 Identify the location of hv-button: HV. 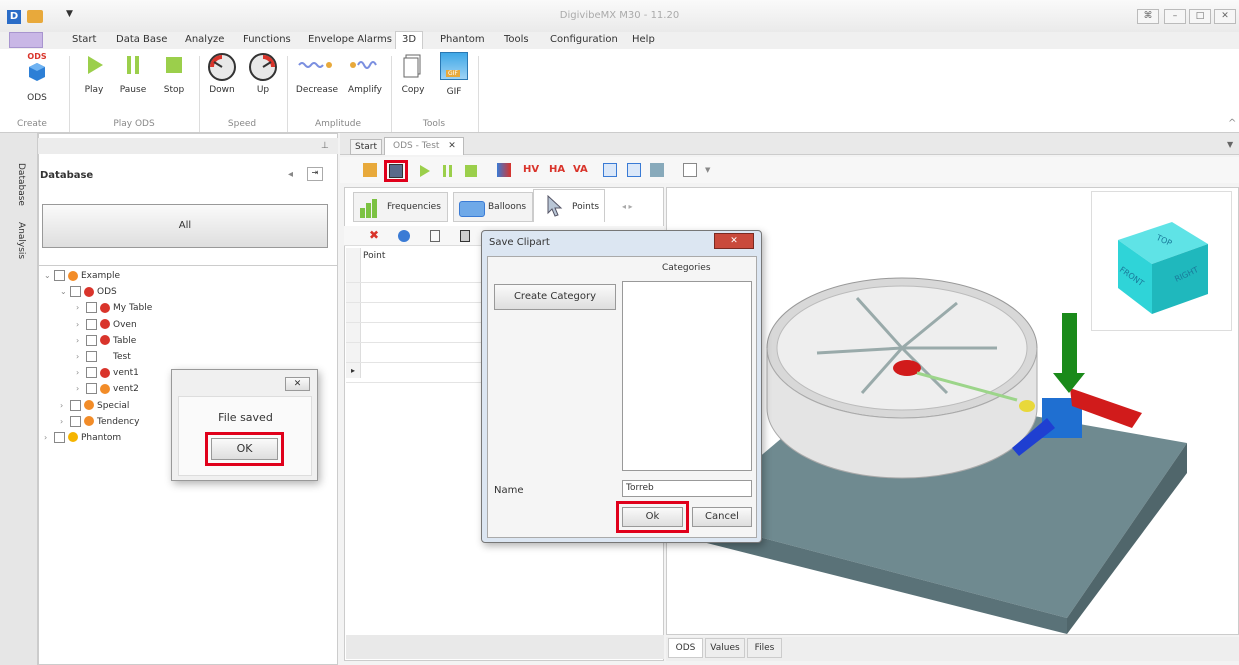
(531, 169).